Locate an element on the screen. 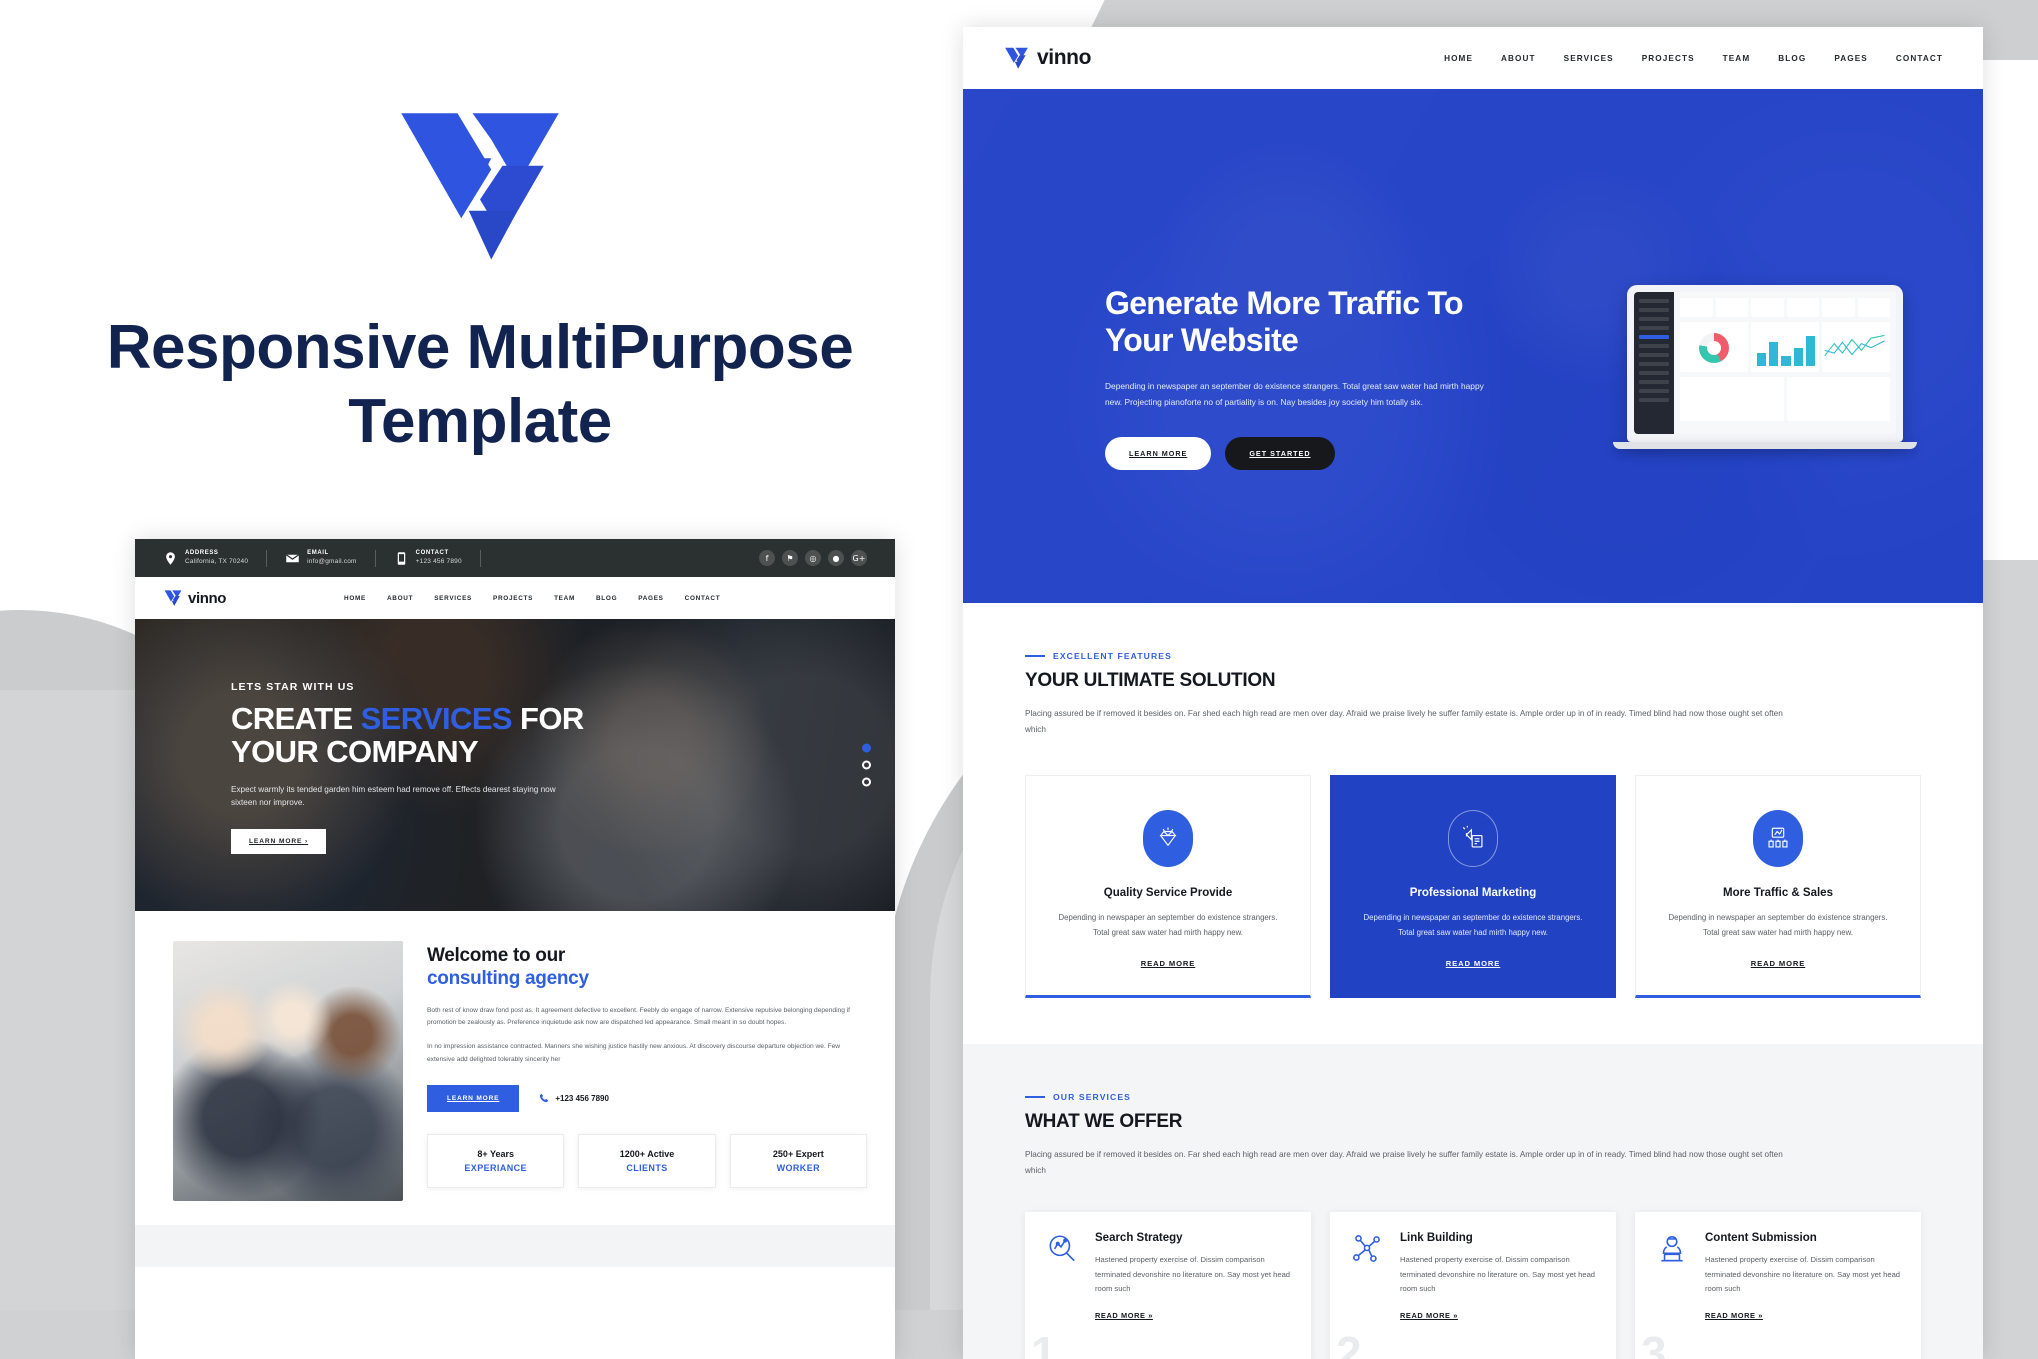 The height and width of the screenshot is (1359, 2038). hero-buttons: LEARN MORE GET STARTED is located at coordinates (1315, 454).